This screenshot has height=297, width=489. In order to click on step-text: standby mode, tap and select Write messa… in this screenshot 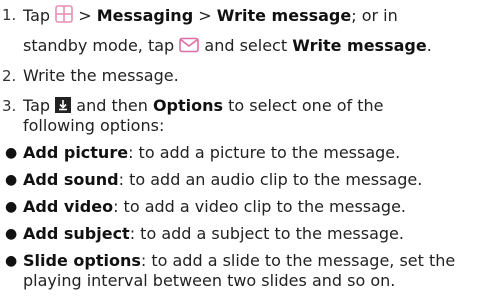, I will do `click(227, 45)`.